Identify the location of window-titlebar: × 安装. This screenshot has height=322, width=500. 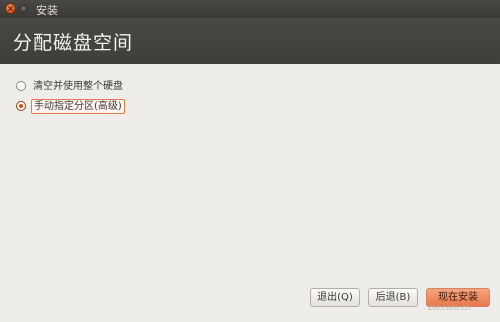
(250, 9).